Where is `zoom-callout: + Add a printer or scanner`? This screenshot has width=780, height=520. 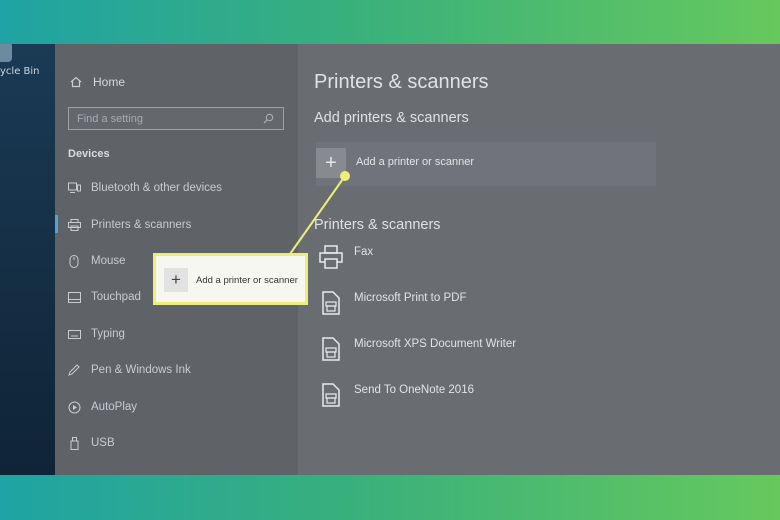 zoom-callout: + Add a printer or scanner is located at coordinates (230, 279).